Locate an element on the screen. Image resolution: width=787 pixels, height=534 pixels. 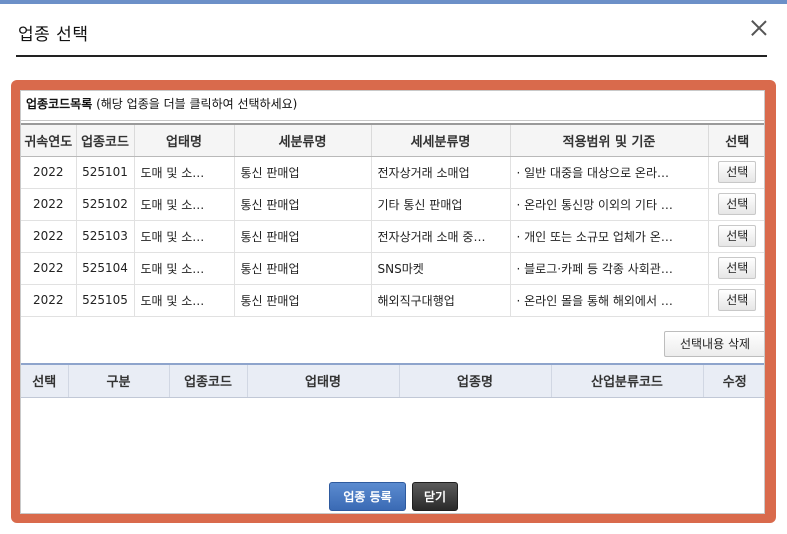
window-top-accent is located at coordinates (393, 2).